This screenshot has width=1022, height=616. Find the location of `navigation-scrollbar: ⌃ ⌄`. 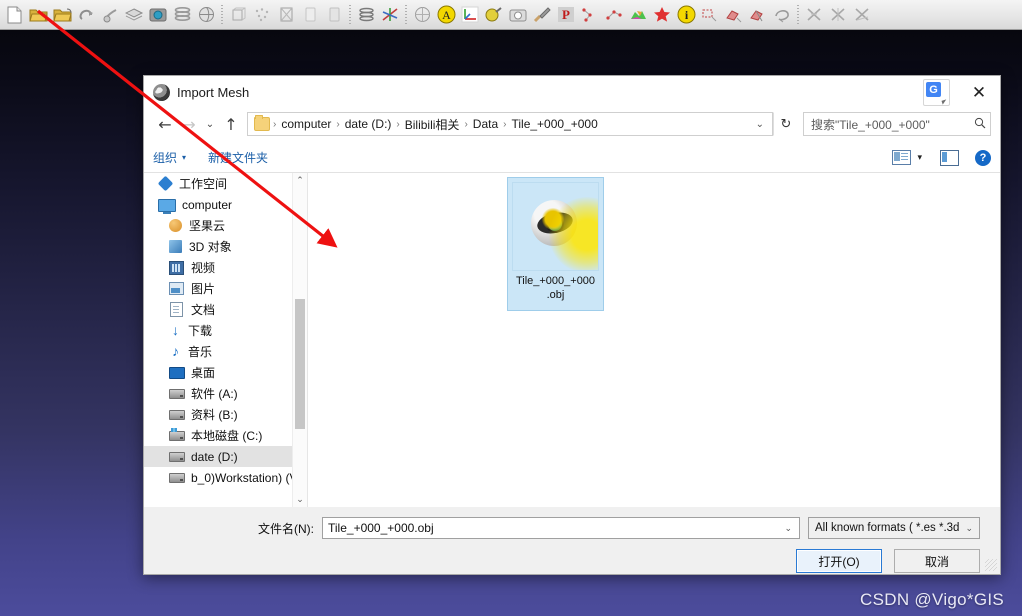

navigation-scrollbar: ⌃ ⌄ is located at coordinates (299, 340).